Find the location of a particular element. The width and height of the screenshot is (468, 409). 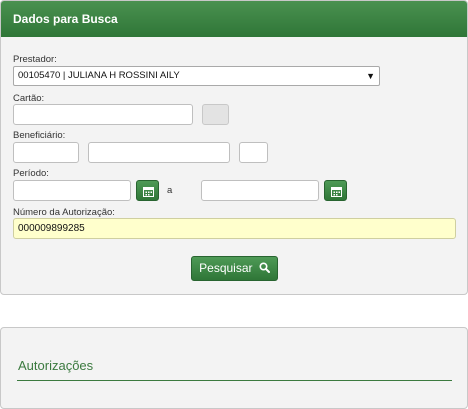

search-panel-title: Dados para Busca is located at coordinates (234, 19).